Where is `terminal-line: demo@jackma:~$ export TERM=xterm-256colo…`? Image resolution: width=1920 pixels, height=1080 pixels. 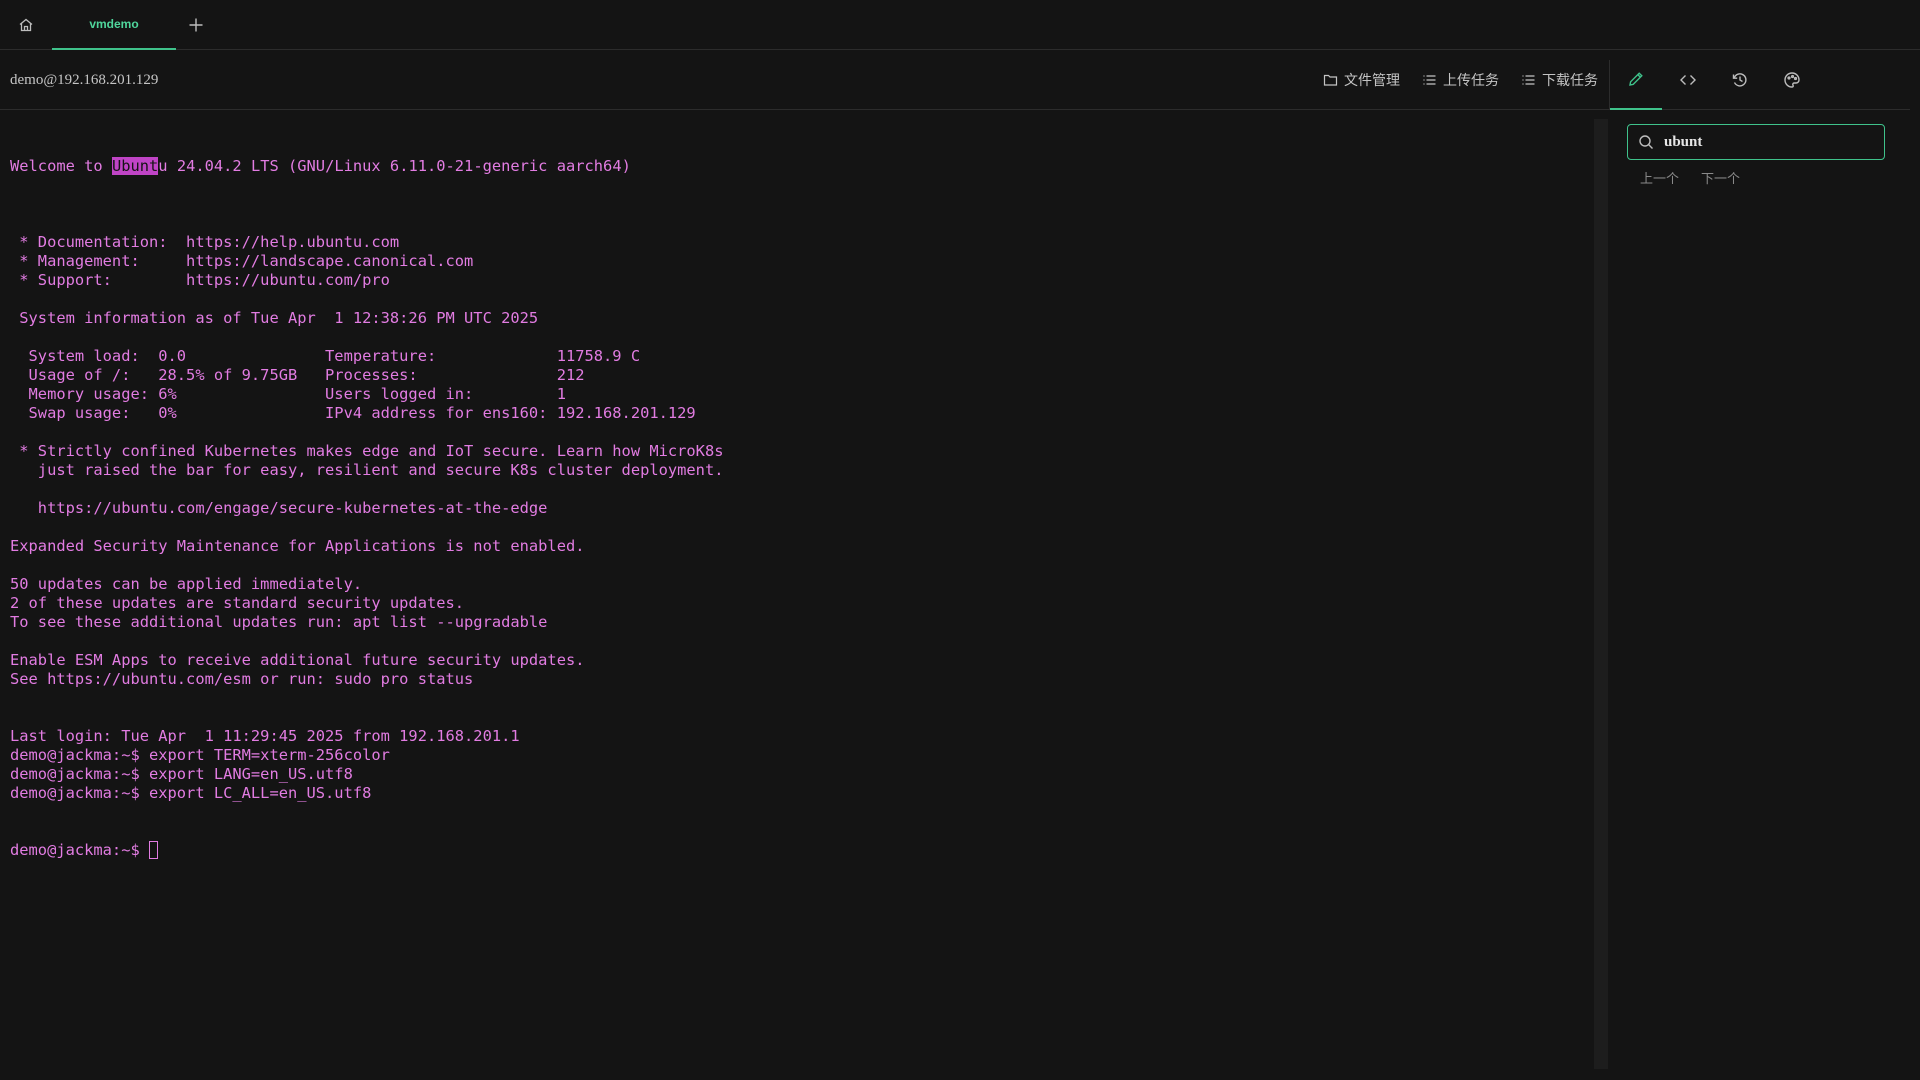 terminal-line: demo@jackma:~$ export TERM=xterm-256colo… is located at coordinates (200, 755).